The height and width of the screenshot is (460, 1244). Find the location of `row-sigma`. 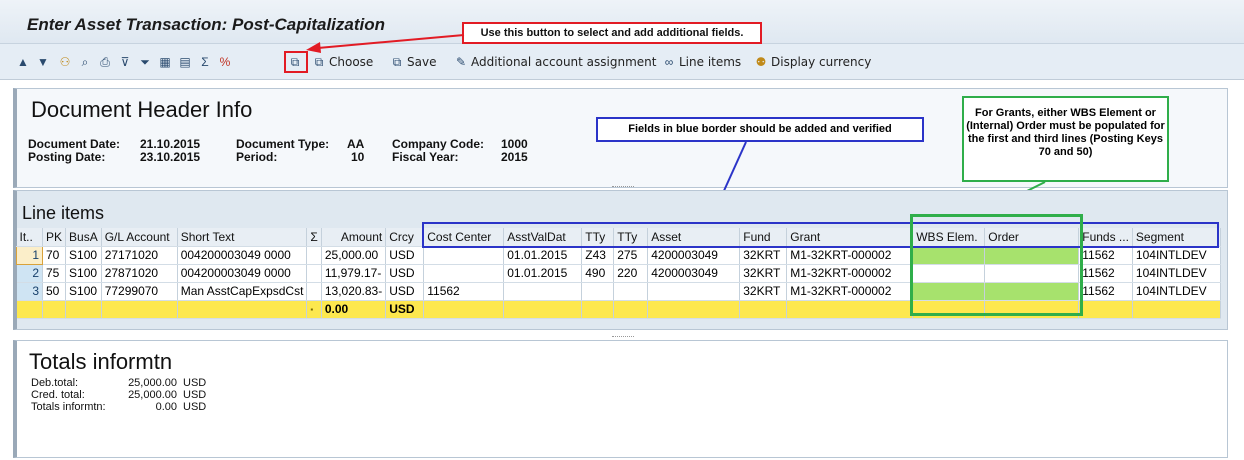

row-sigma is located at coordinates (314, 291).